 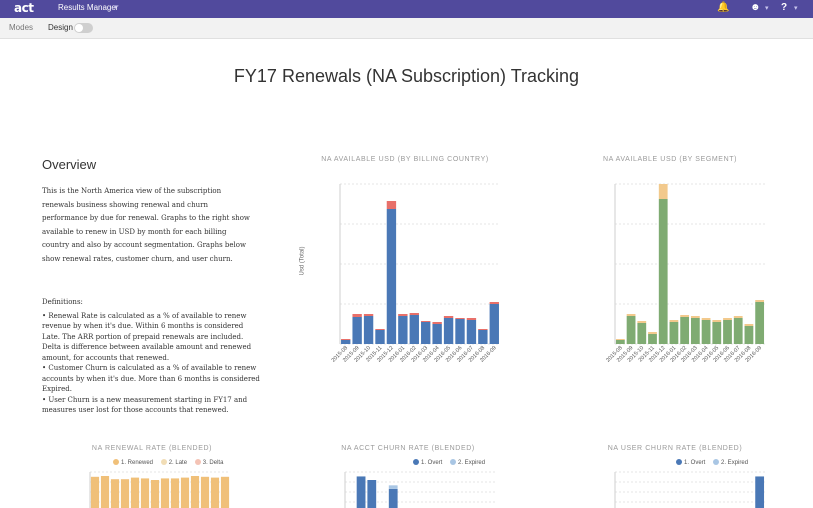 I want to click on user-icon: ☻, so click(x=755, y=7).